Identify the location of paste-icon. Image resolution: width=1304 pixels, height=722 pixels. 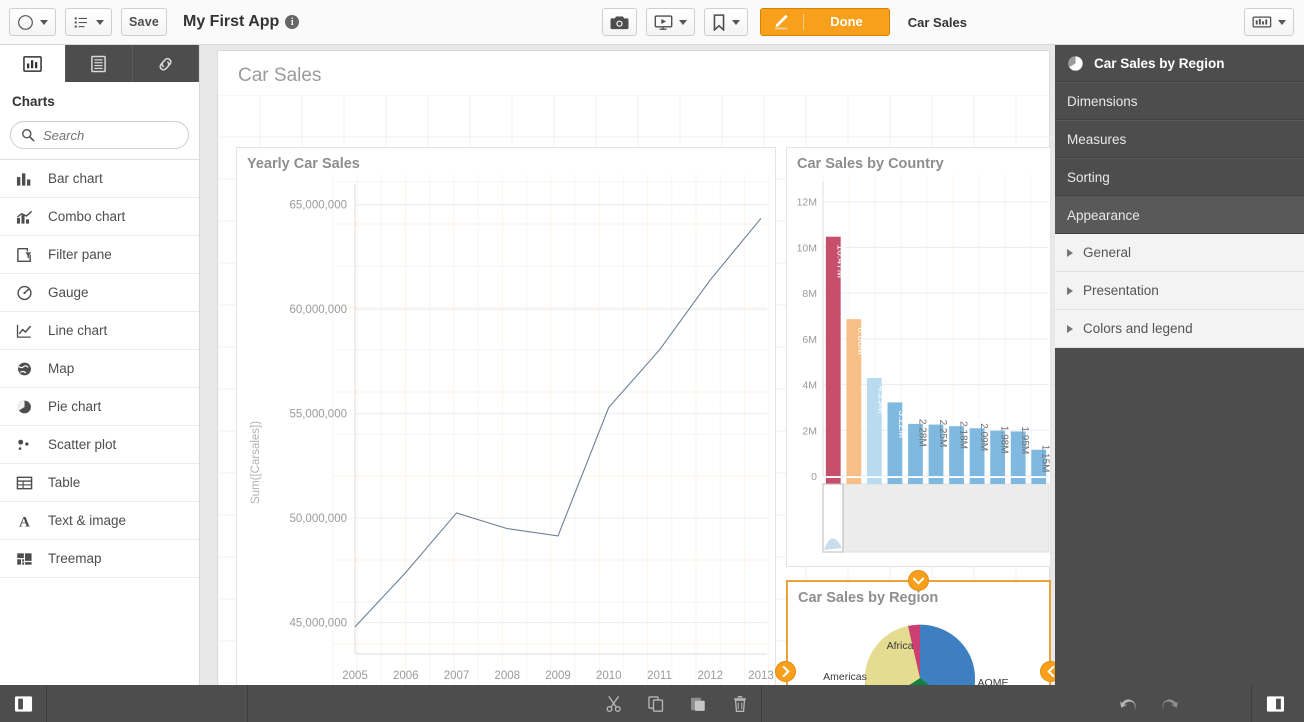
(698, 704).